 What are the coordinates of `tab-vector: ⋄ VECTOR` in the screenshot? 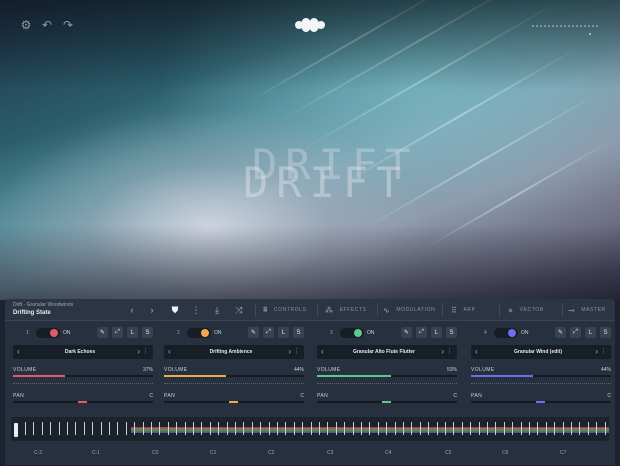 It's located at (526, 310).